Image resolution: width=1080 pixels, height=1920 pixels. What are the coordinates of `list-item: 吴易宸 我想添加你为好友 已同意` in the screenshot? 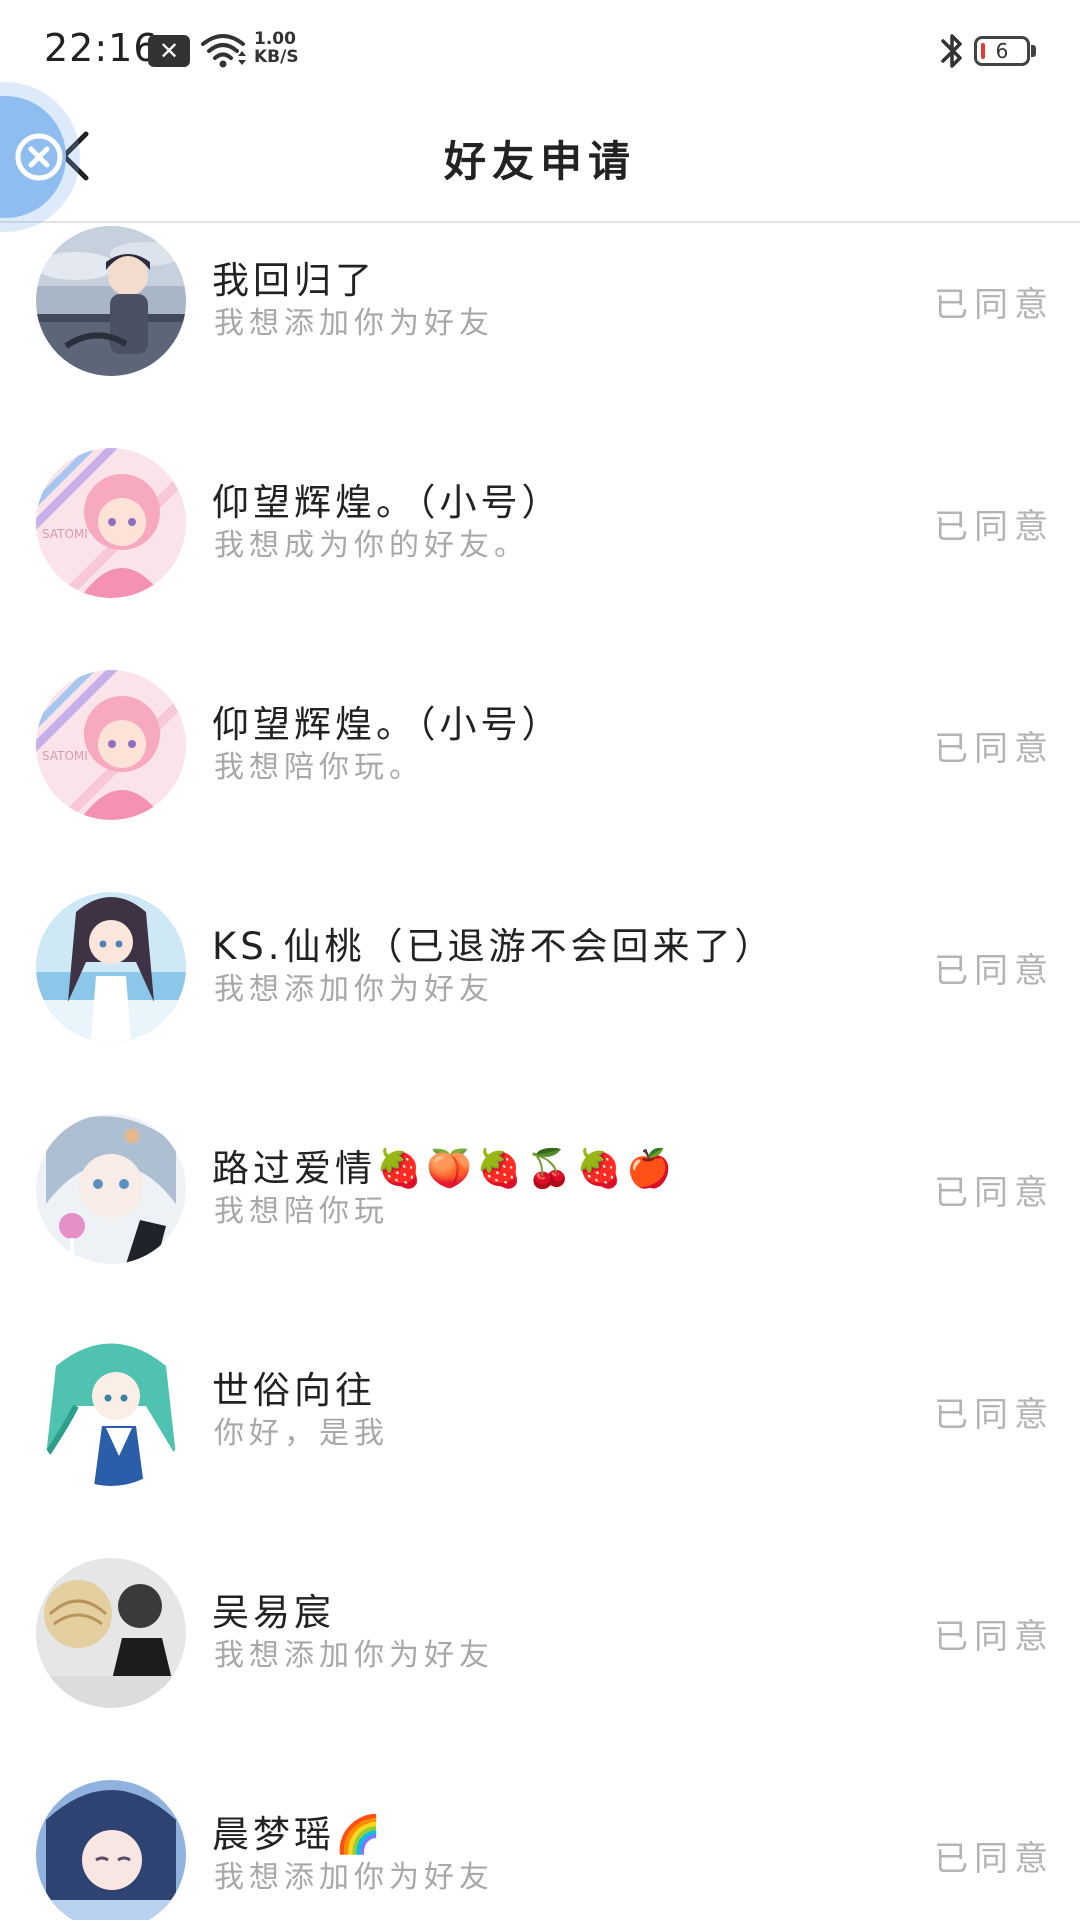 It's located at (540, 1665).